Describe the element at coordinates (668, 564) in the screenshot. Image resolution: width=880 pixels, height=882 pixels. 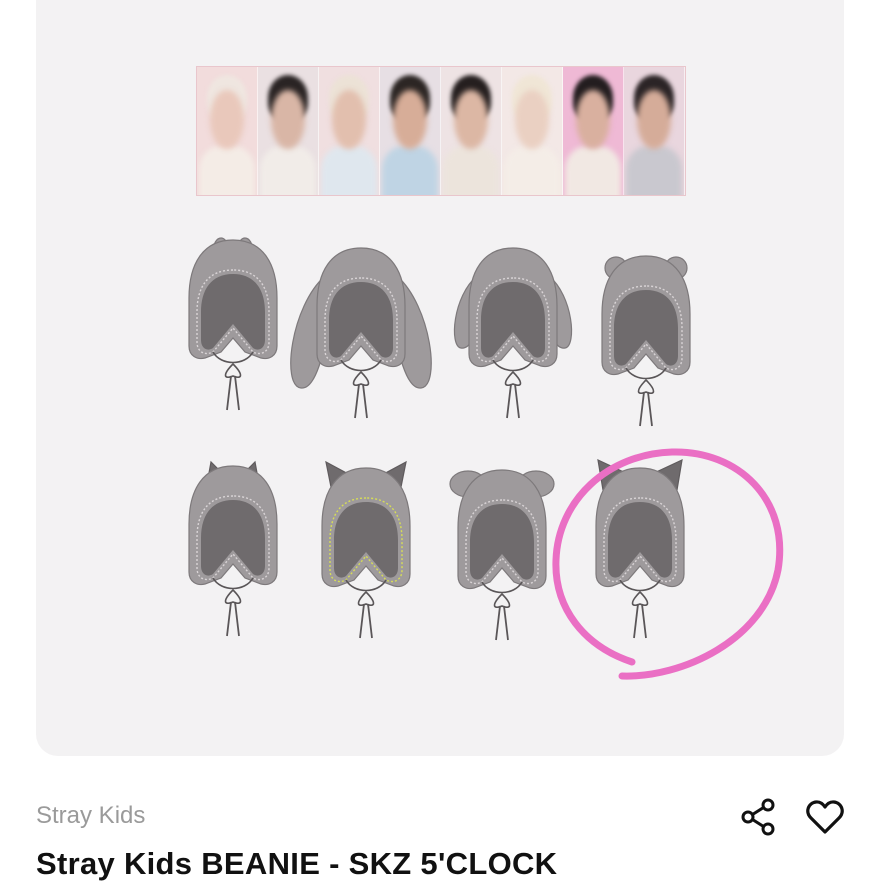
I see `highlight-circle` at that location.